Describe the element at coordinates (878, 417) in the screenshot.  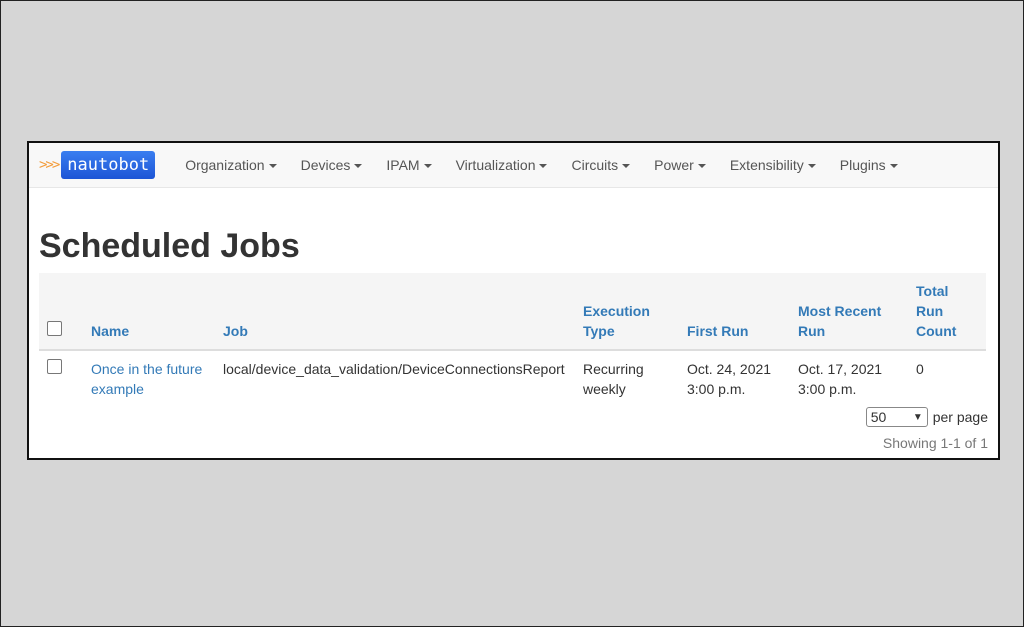
I see `per-page-value: 50` at that location.